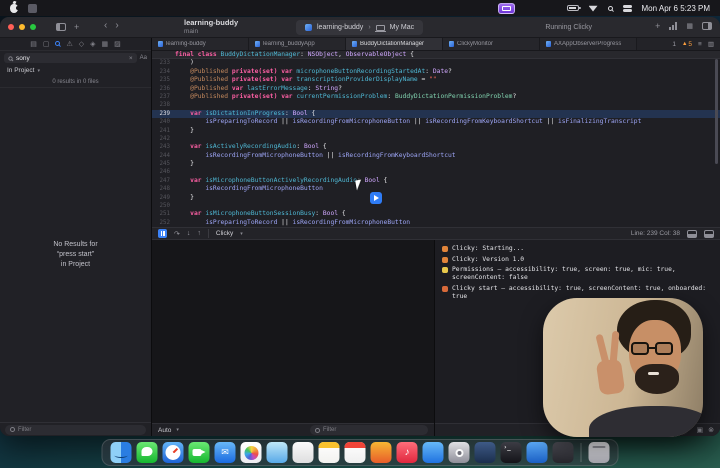 This screenshot has height=468, width=720. What do you see at coordinates (436, 164) in the screenshot?
I see `code-line: 245 }` at bounding box center [436, 164].